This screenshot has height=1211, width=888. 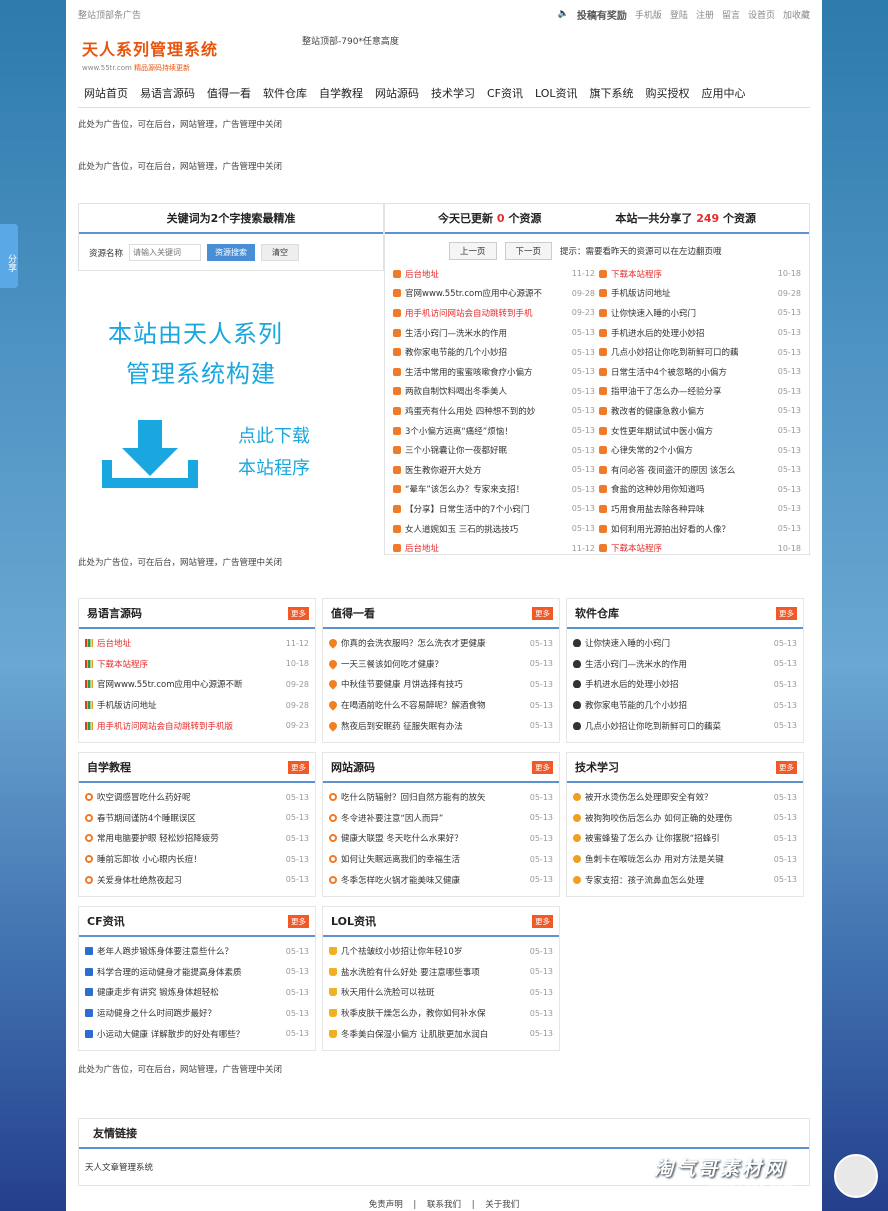 What do you see at coordinates (441, 1013) in the screenshot?
I see `list-item: 秋季皮肤干燥怎么办，教你如何补水保 05-13` at bounding box center [441, 1013].